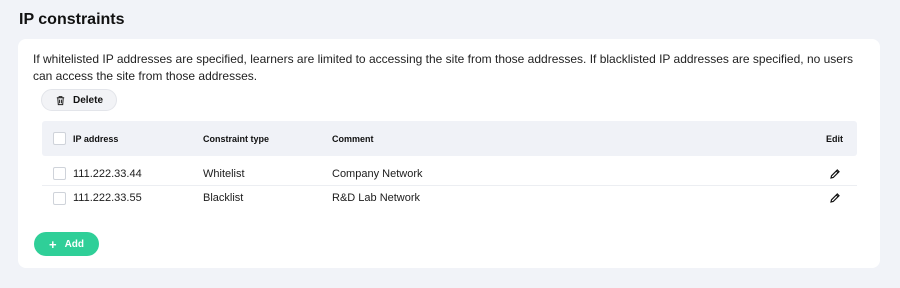 This screenshot has width=900, height=288. Describe the element at coordinates (87, 100) in the screenshot. I see `delete-button-label: Delete` at that location.